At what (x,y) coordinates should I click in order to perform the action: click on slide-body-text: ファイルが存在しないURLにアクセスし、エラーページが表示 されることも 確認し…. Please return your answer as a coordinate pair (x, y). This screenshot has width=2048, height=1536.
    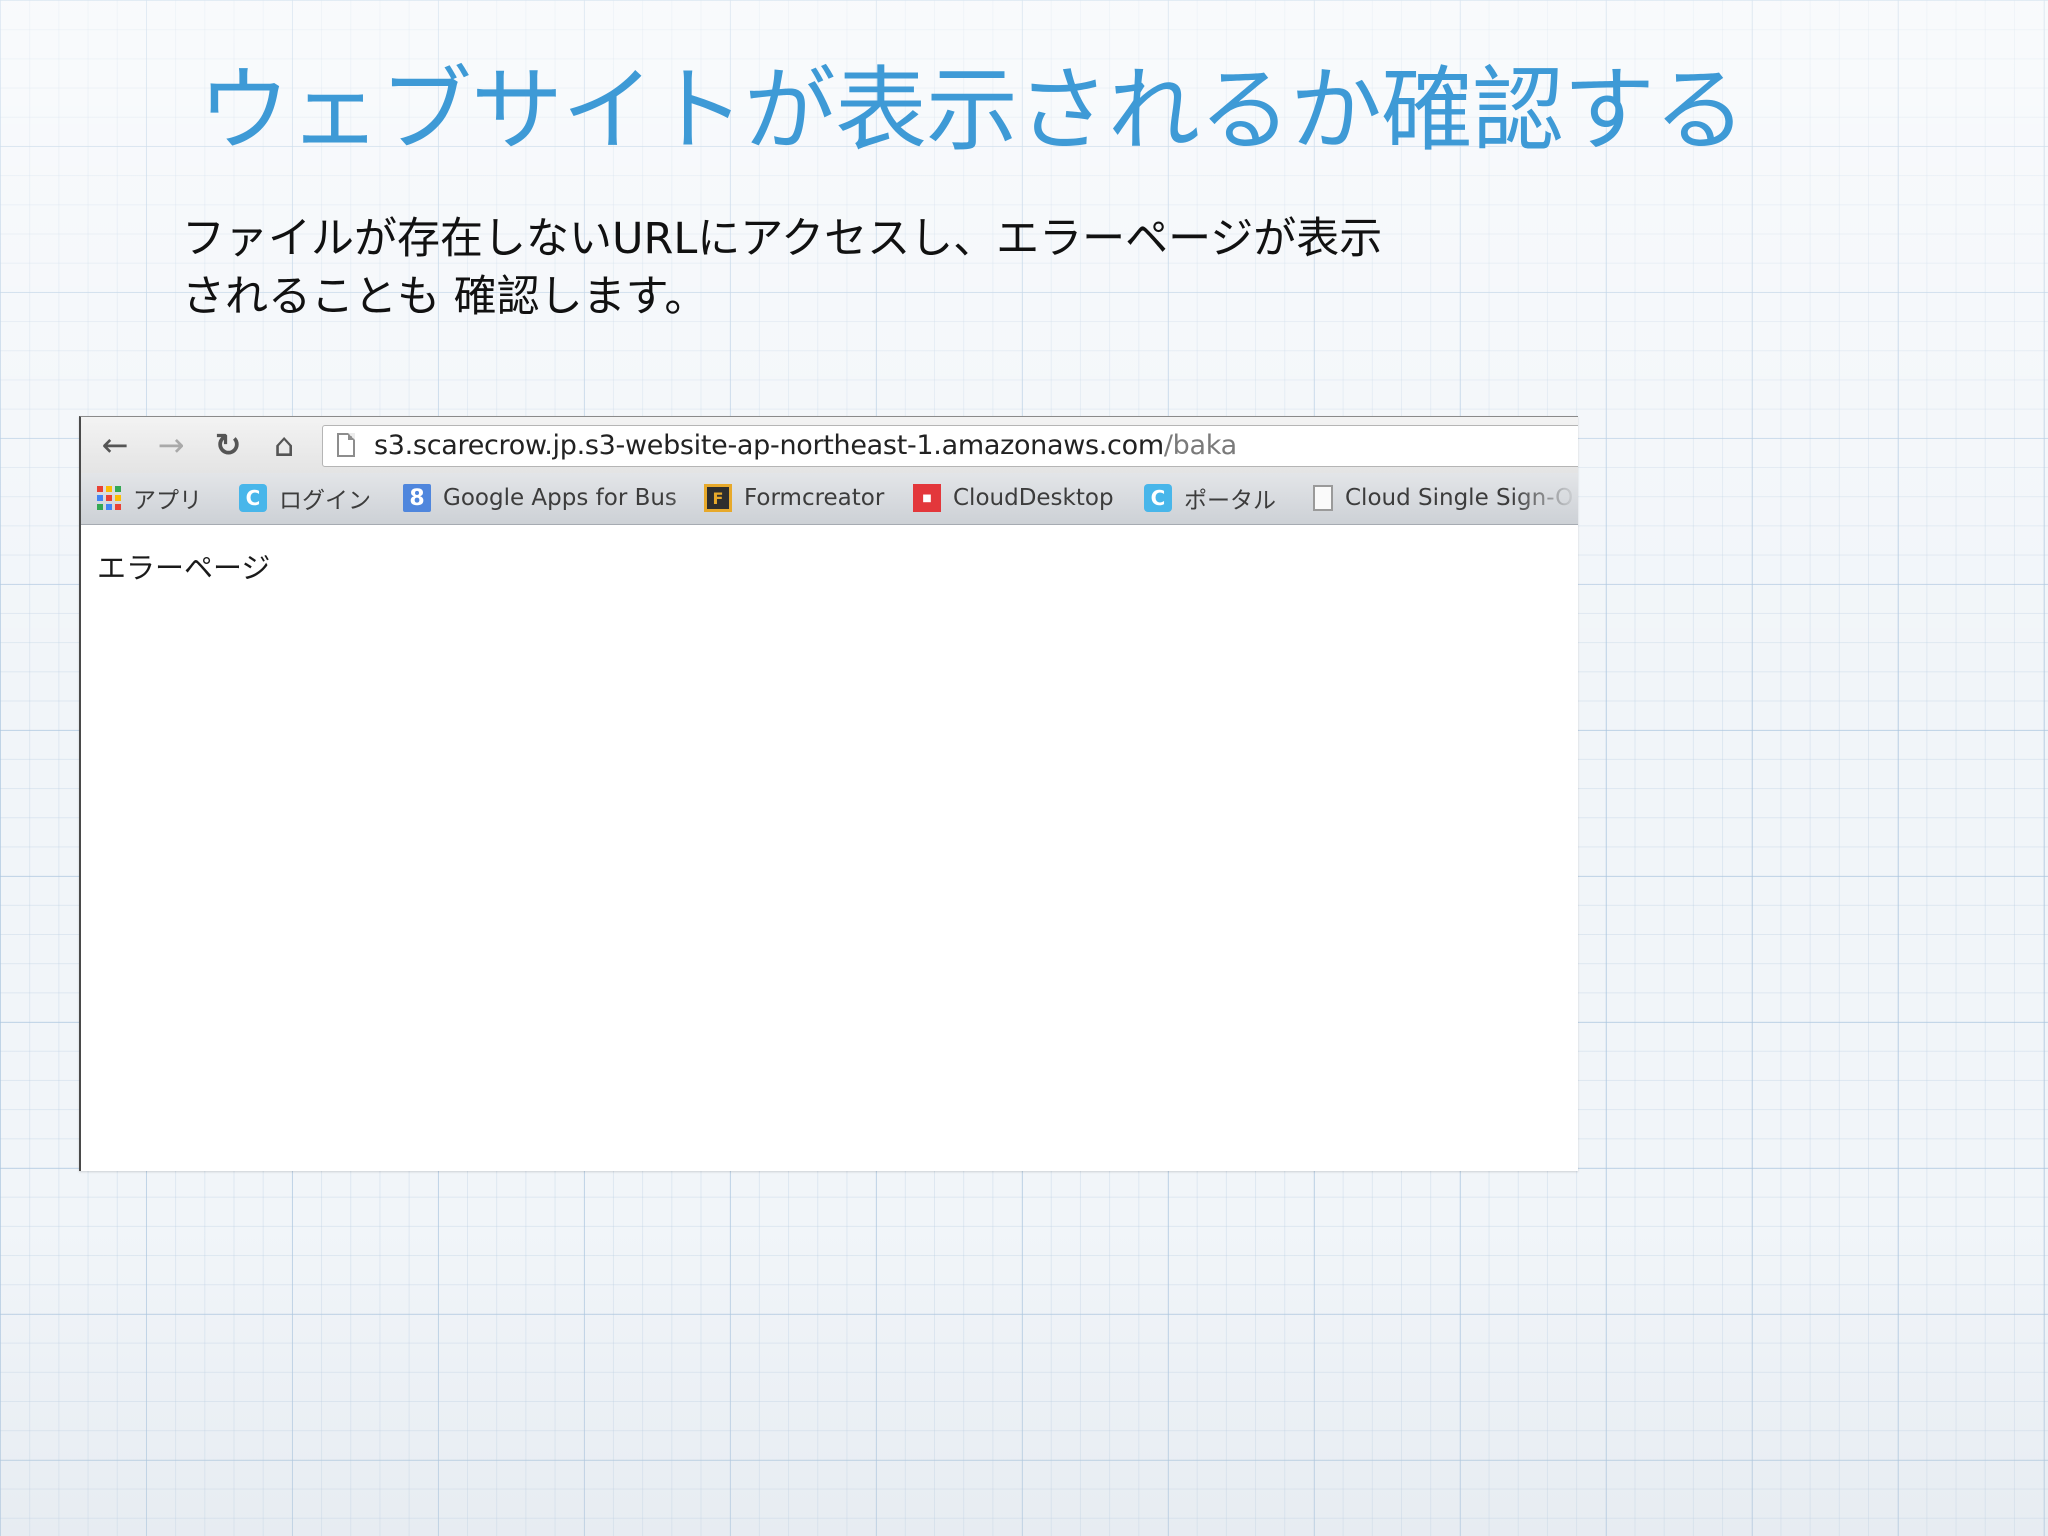
    Looking at the image, I should click on (832, 268).